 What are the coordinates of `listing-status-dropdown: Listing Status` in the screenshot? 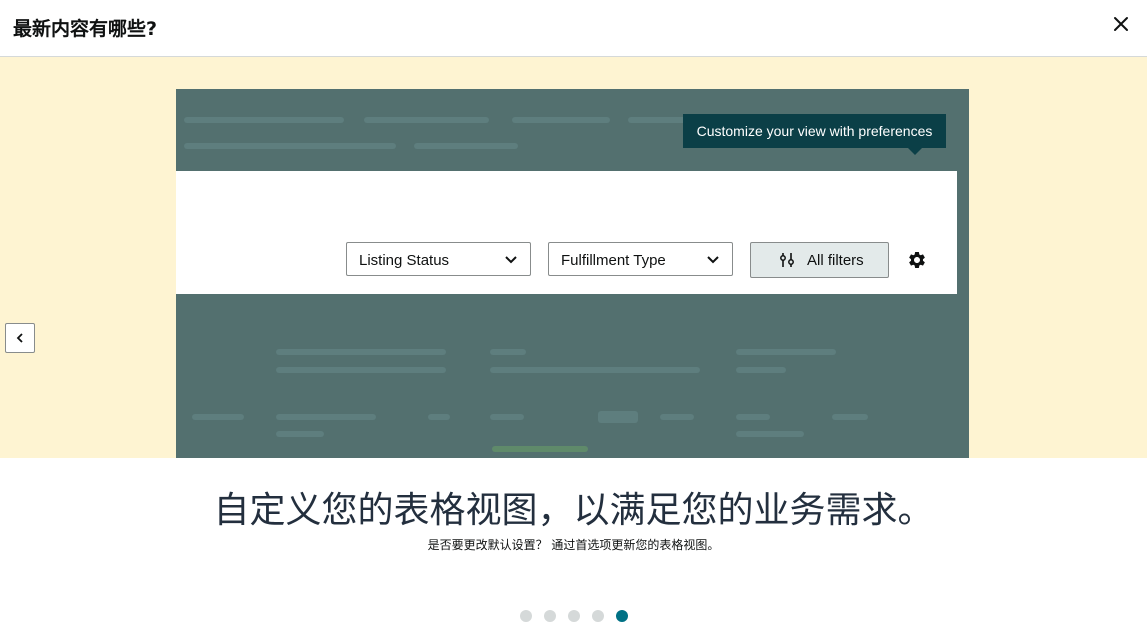 It's located at (438, 259).